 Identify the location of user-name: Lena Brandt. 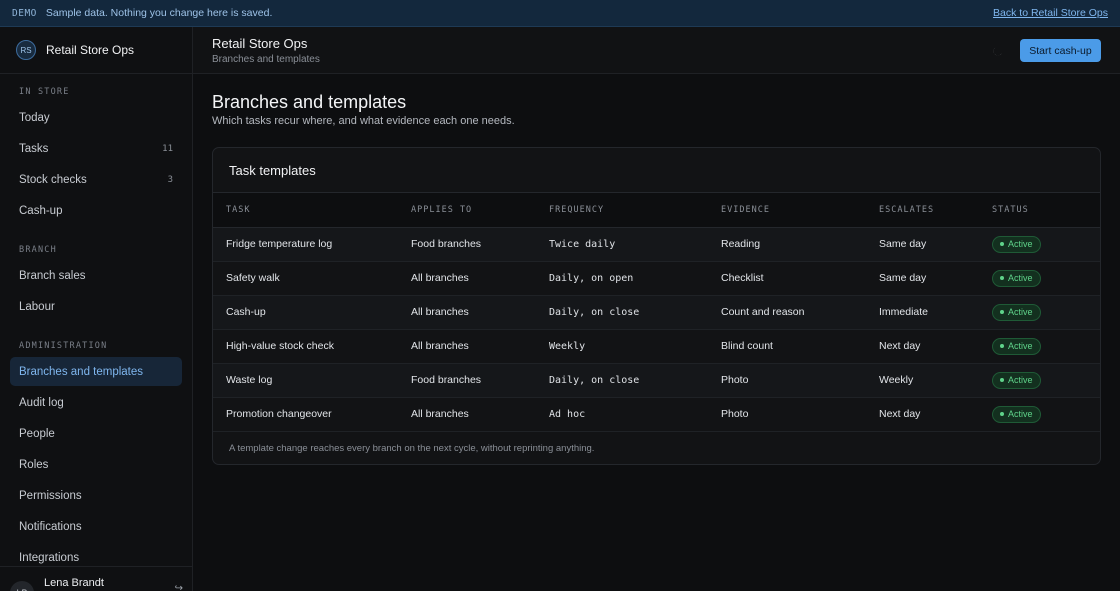
(74, 583).